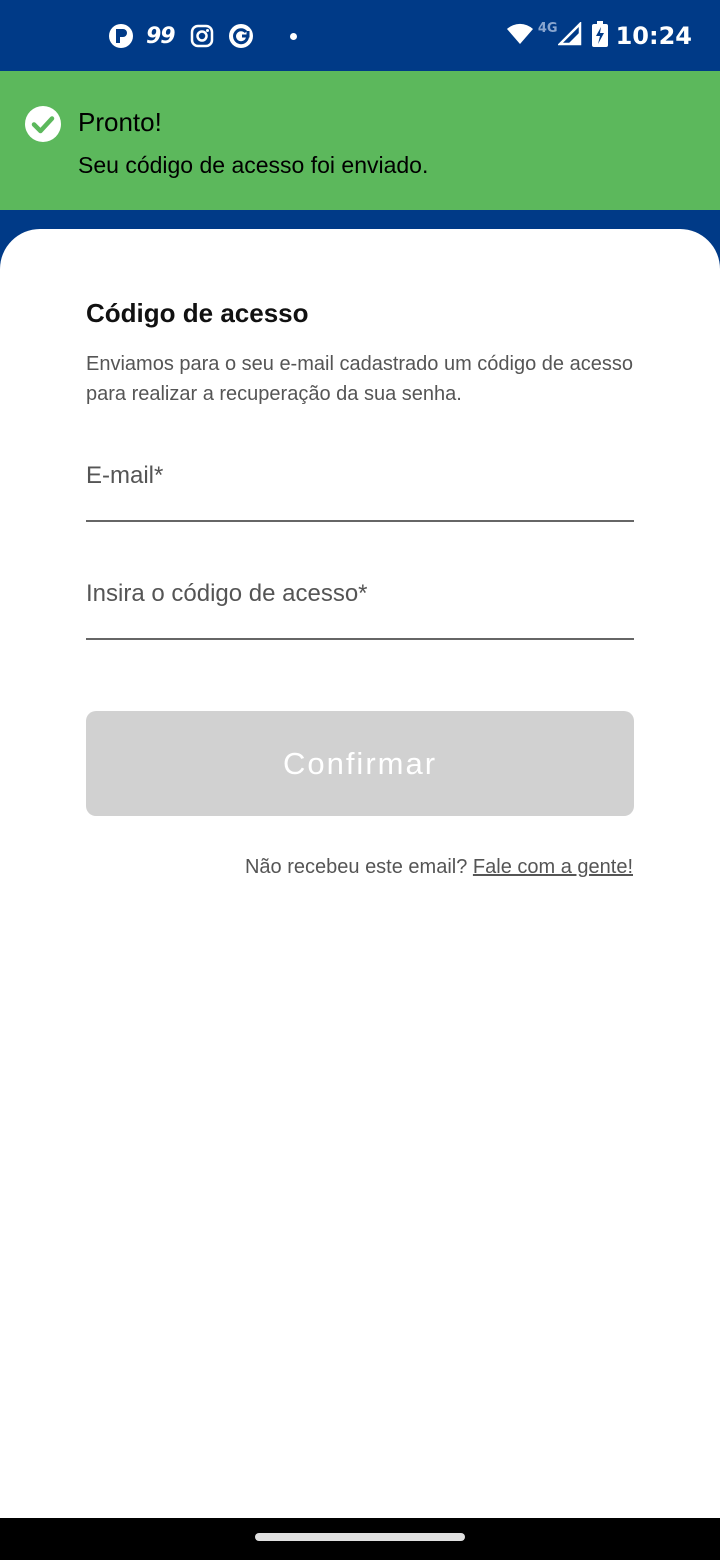 This screenshot has height=1560, width=720. What do you see at coordinates (553, 867) in the screenshot?
I see `contact-us-link: Fale com a gente!` at bounding box center [553, 867].